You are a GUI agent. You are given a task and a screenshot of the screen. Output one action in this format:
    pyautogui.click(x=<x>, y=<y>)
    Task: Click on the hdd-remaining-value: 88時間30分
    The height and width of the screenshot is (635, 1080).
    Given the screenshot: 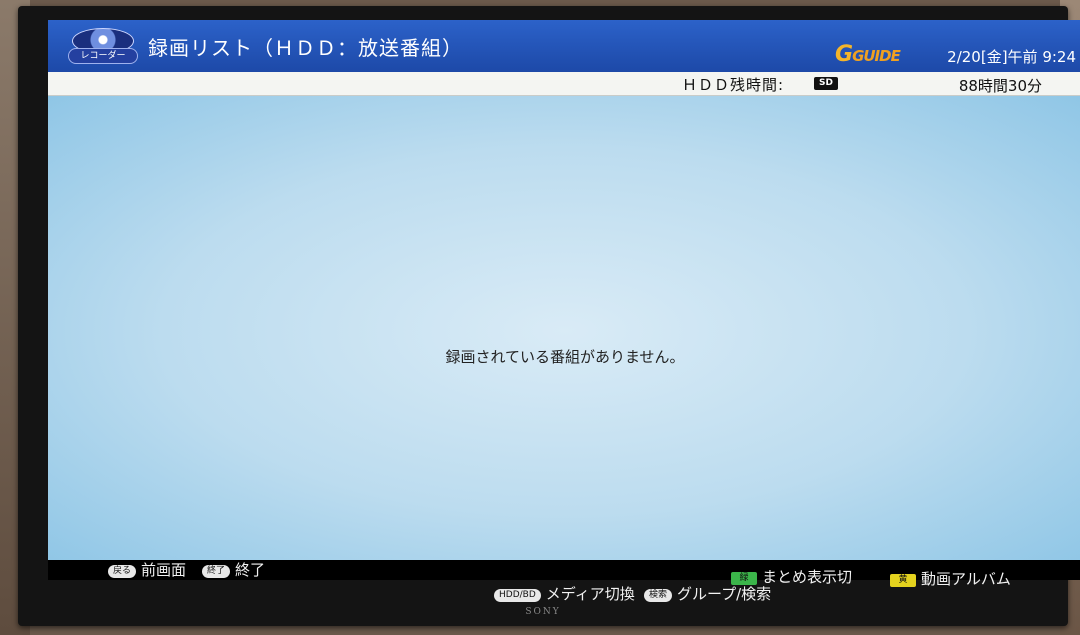 What is the action you would take?
    pyautogui.click(x=1000, y=86)
    